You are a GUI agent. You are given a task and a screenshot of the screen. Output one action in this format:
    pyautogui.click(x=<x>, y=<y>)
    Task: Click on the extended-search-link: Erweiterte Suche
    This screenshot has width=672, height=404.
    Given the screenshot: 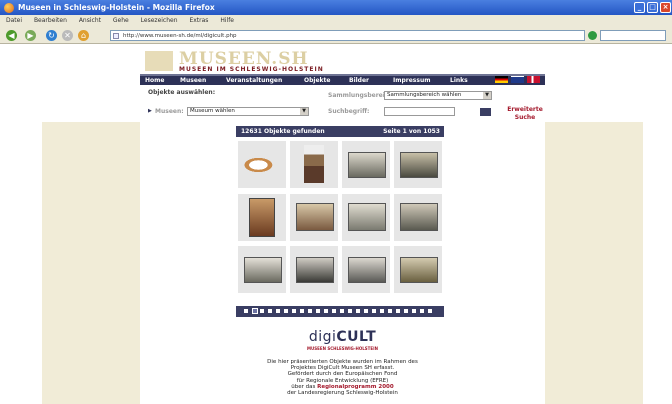 What is the action you would take?
    pyautogui.click(x=525, y=114)
    